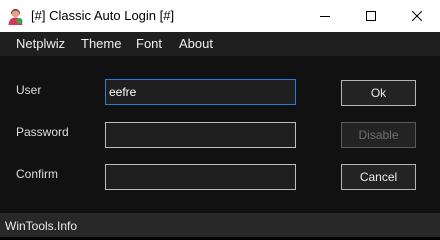 This screenshot has height=240, width=440. What do you see at coordinates (200, 177) in the screenshot?
I see `confirm-input` at bounding box center [200, 177].